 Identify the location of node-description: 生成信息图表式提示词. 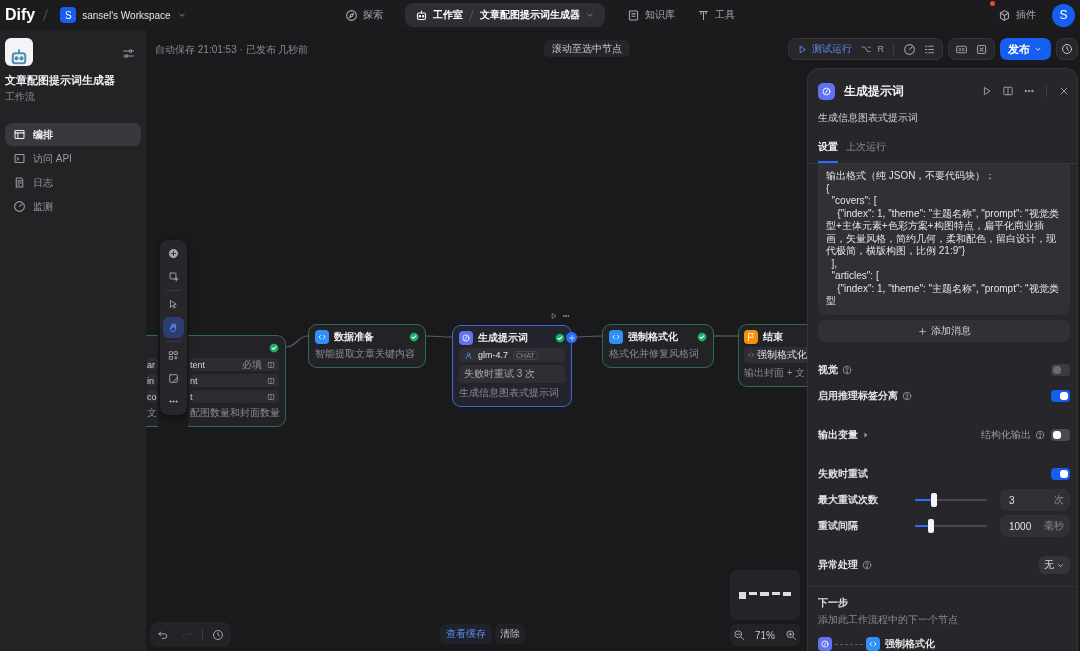
(509, 393).